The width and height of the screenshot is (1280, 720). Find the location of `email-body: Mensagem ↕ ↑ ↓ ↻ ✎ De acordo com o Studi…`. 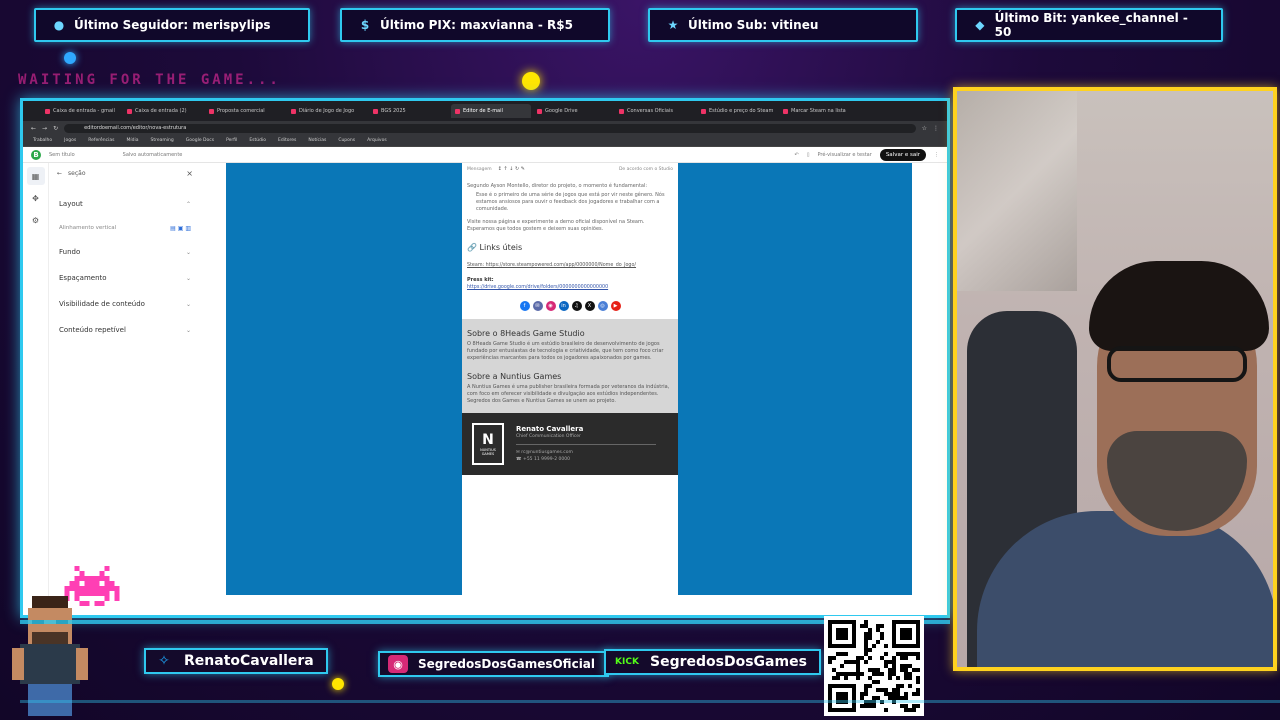

email-body: Mensagem ↕ ↑ ↓ ↻ ✎ De acordo com o Studi… is located at coordinates (570, 379).